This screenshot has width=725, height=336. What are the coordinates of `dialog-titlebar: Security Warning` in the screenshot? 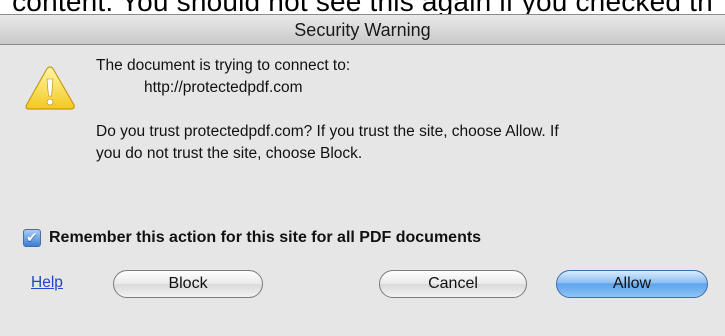 It's located at (362, 30).